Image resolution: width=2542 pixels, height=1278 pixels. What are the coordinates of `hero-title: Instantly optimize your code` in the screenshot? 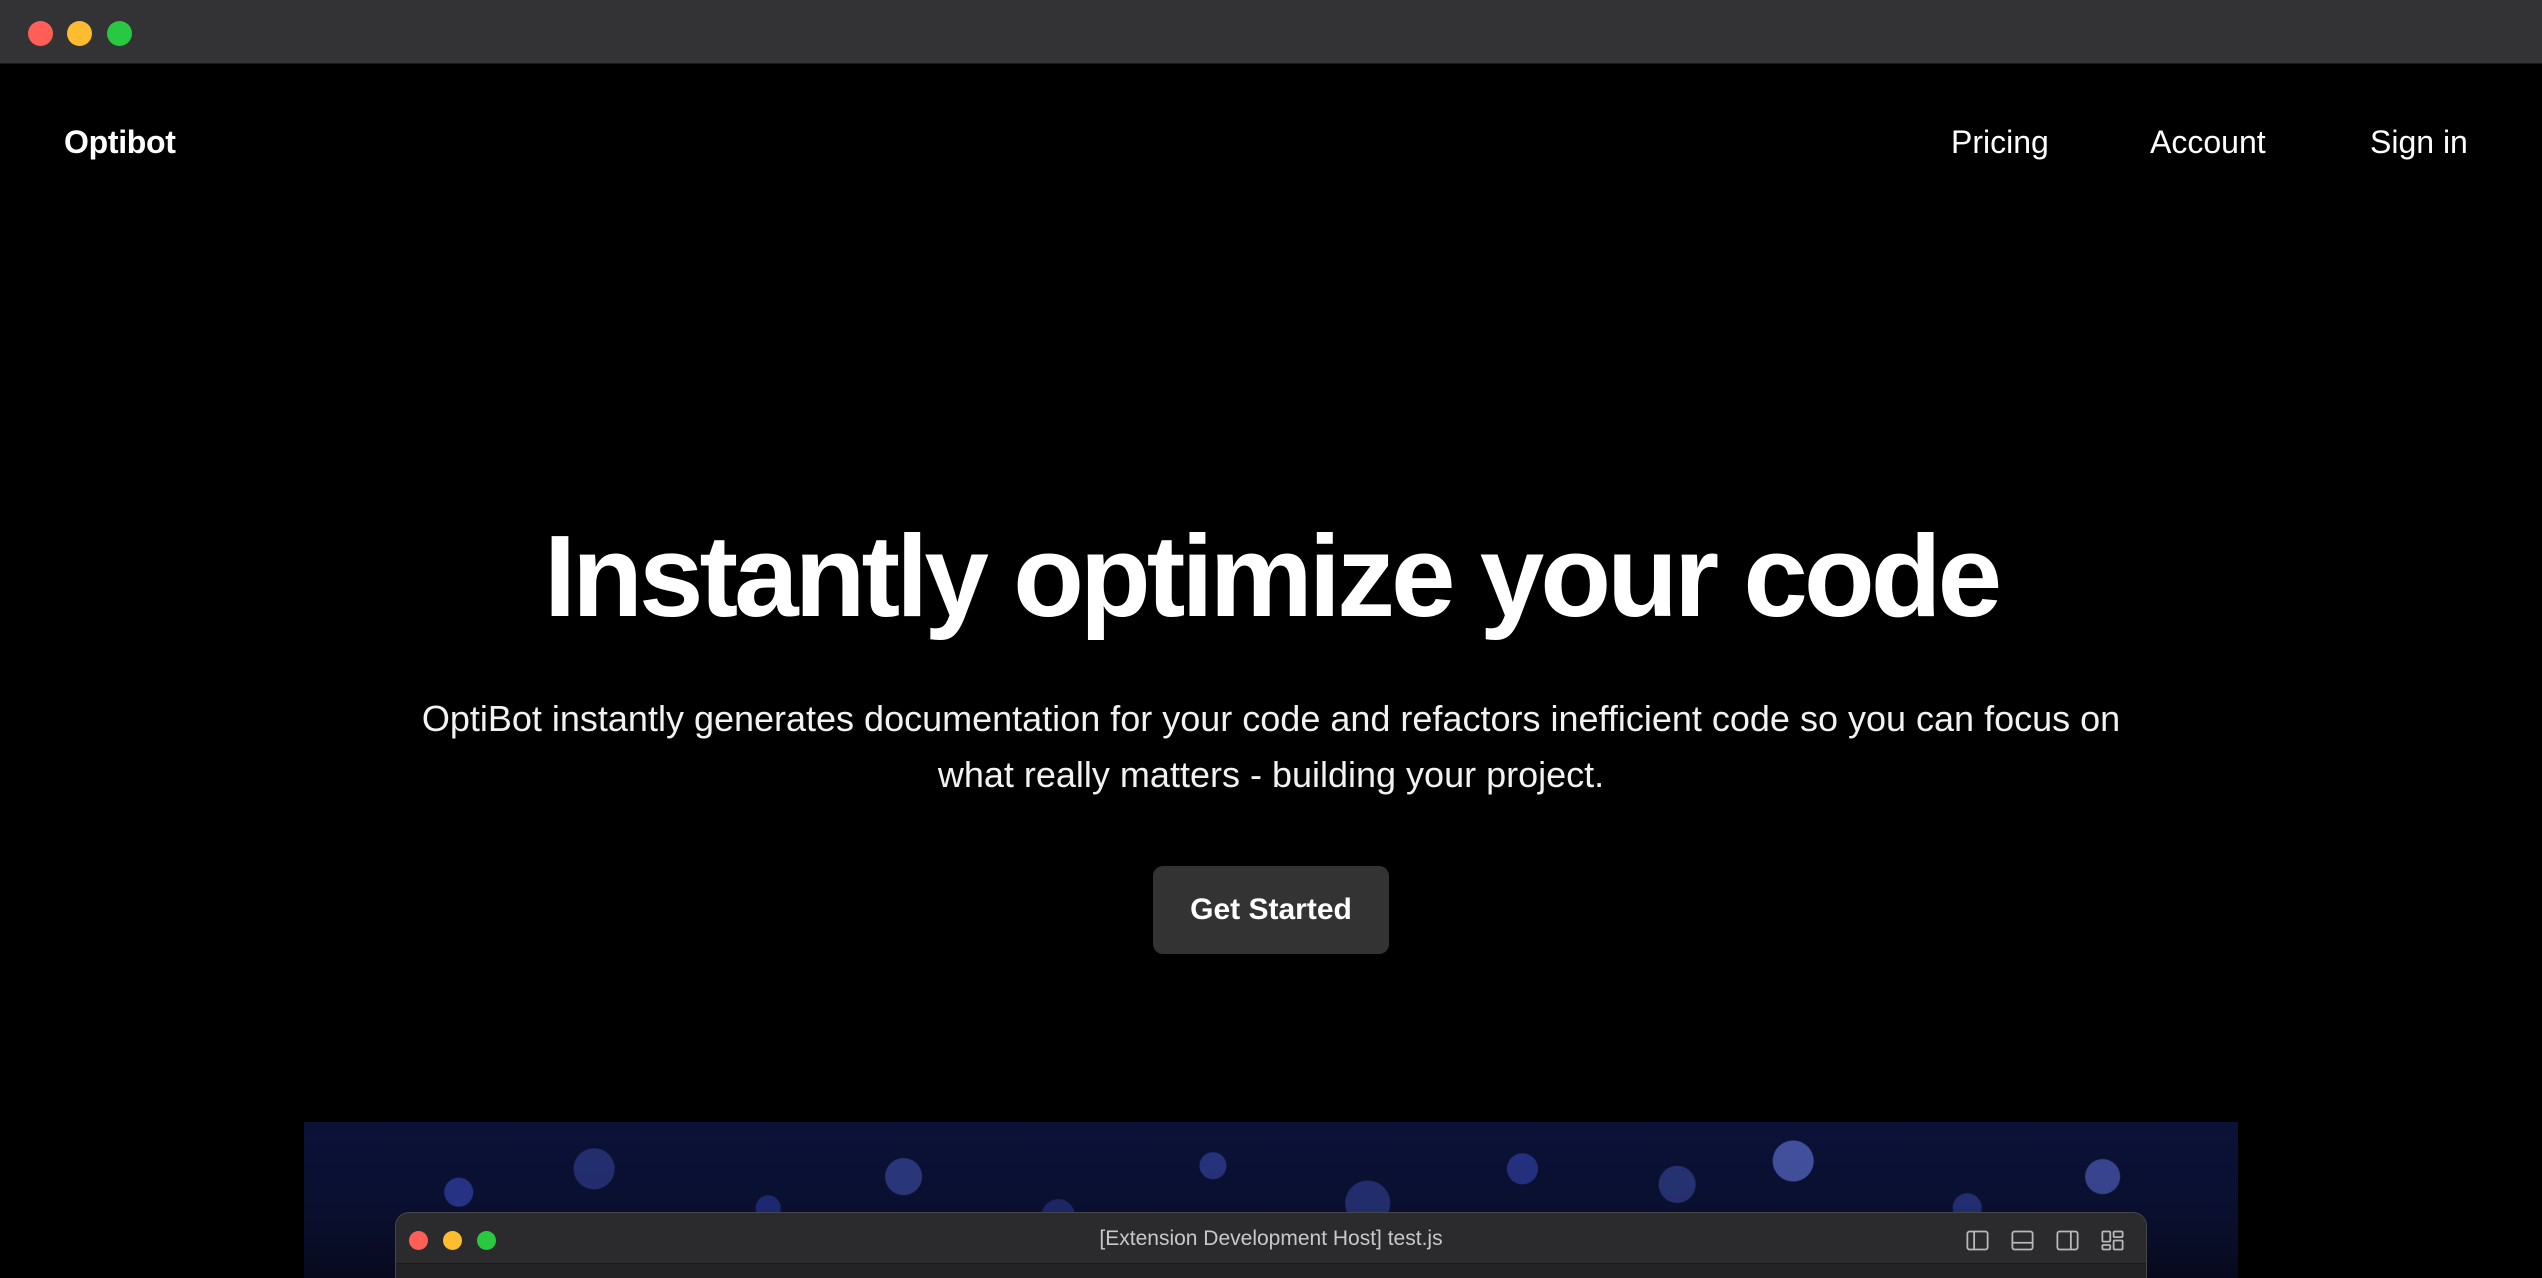 It's located at (1272, 576).